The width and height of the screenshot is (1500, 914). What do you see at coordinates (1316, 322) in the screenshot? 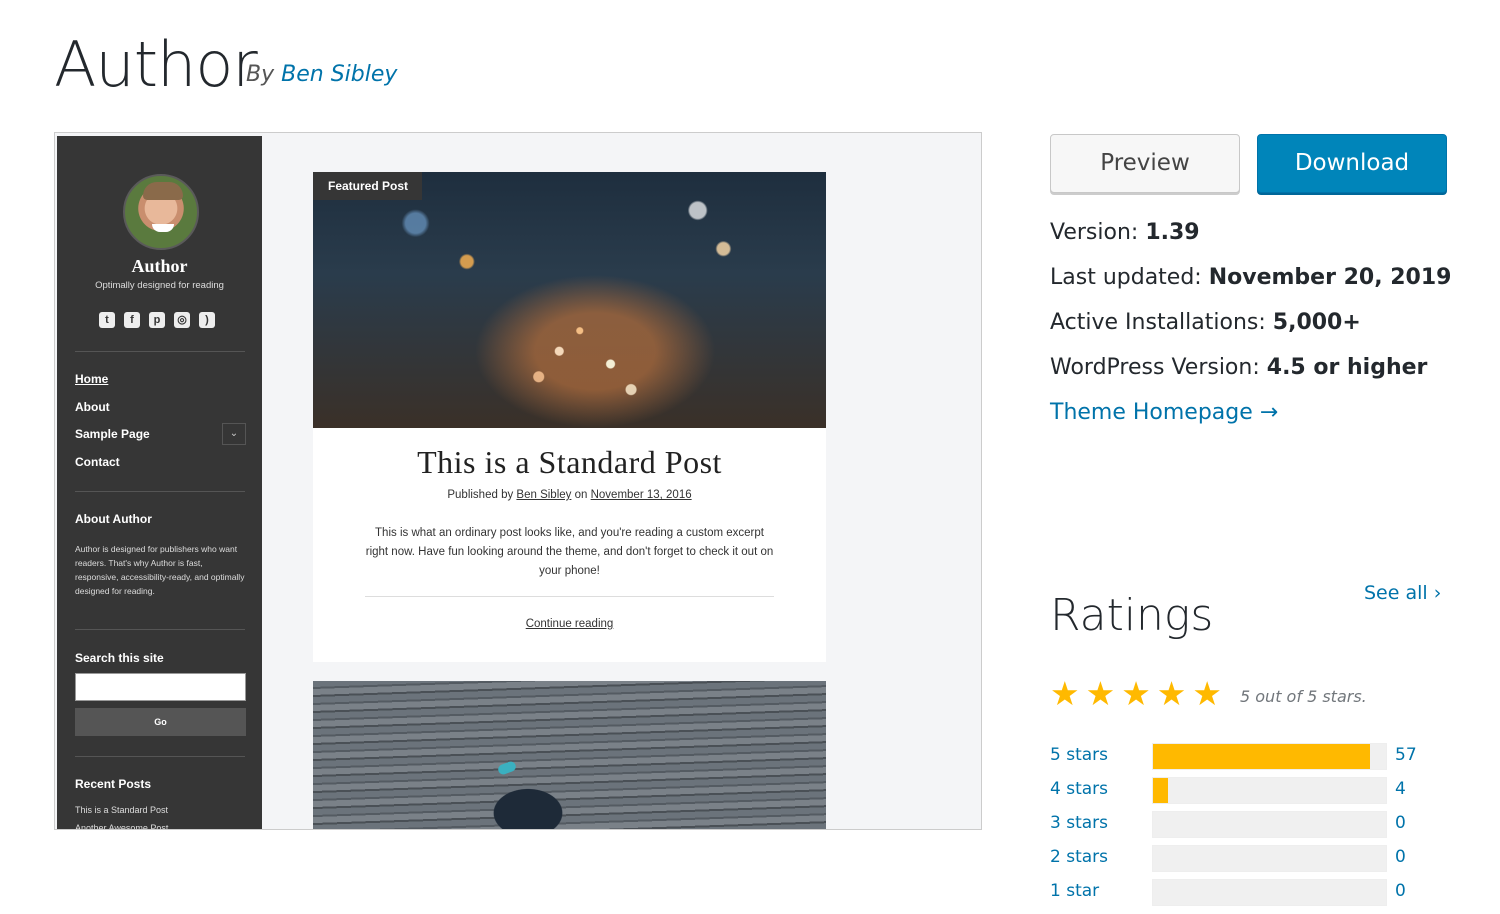
I see `installs-value: 5,000+` at bounding box center [1316, 322].